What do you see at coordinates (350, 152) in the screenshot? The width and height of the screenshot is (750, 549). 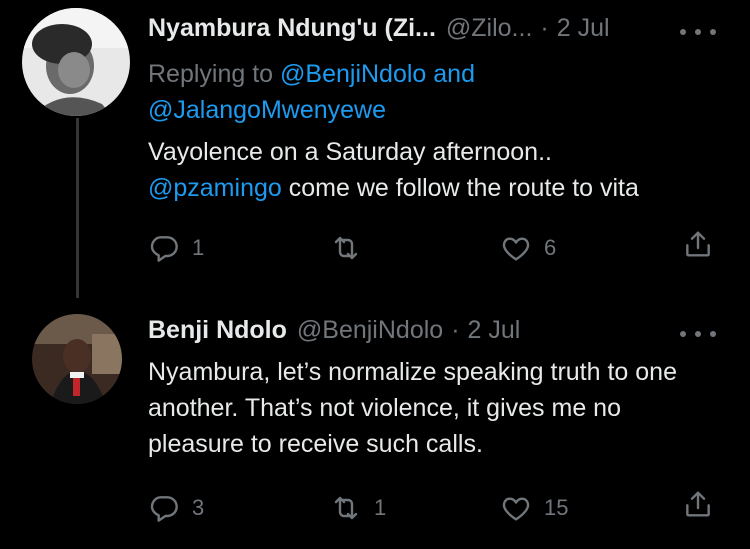 I see `tweet-text-line1: Vayolence on a Saturday afternoon..` at bounding box center [350, 152].